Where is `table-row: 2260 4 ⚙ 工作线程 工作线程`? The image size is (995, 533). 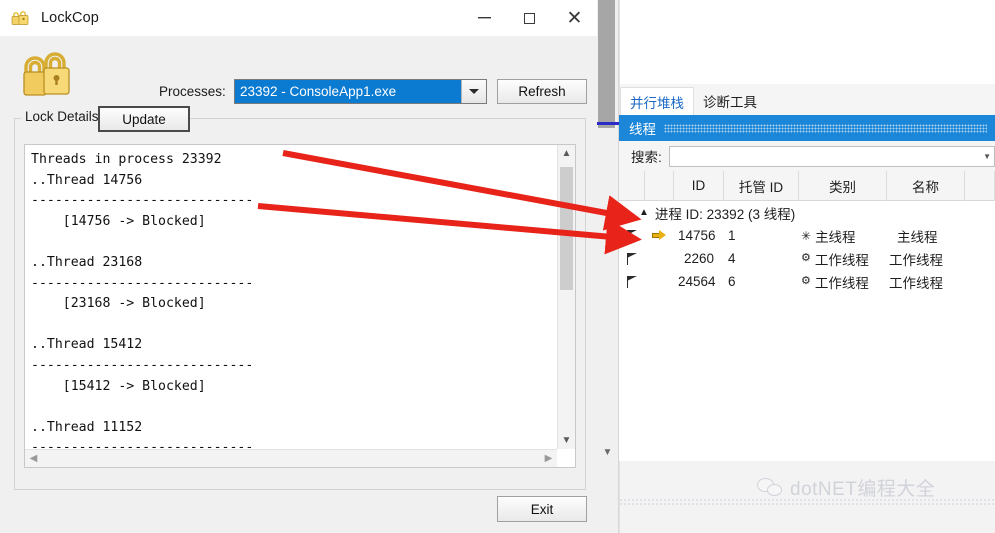
table-row: 2260 4 ⚙ 工作线程 工作线程 is located at coordinates (807, 258).